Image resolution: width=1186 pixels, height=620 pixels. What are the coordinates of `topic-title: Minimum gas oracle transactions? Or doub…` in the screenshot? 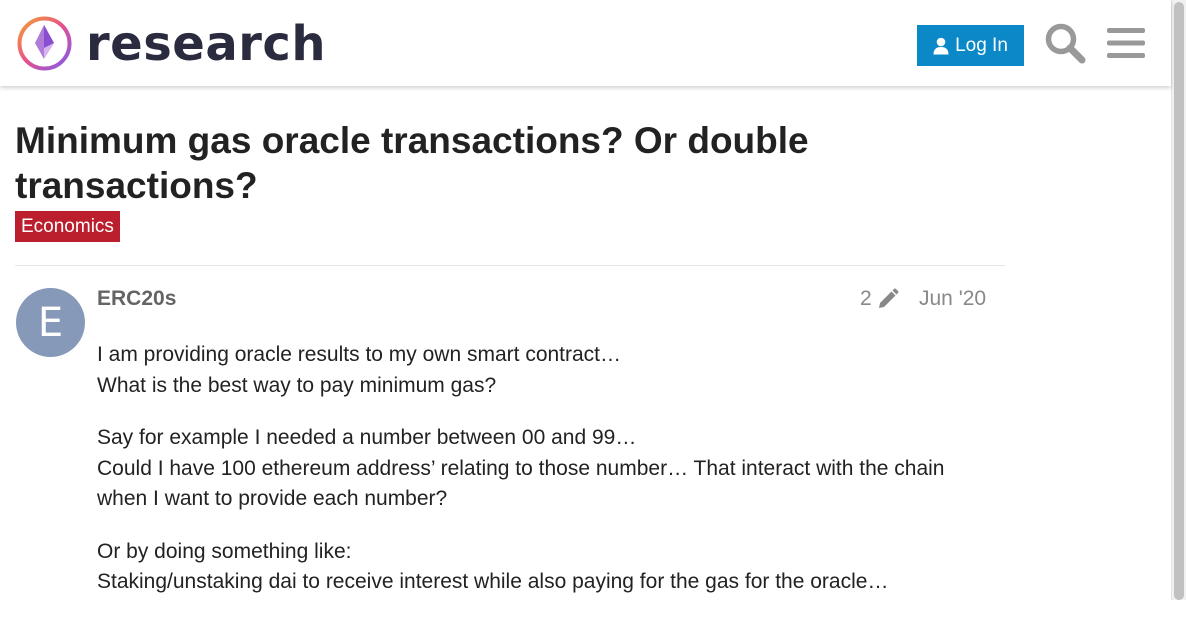 It's located at (475, 163).